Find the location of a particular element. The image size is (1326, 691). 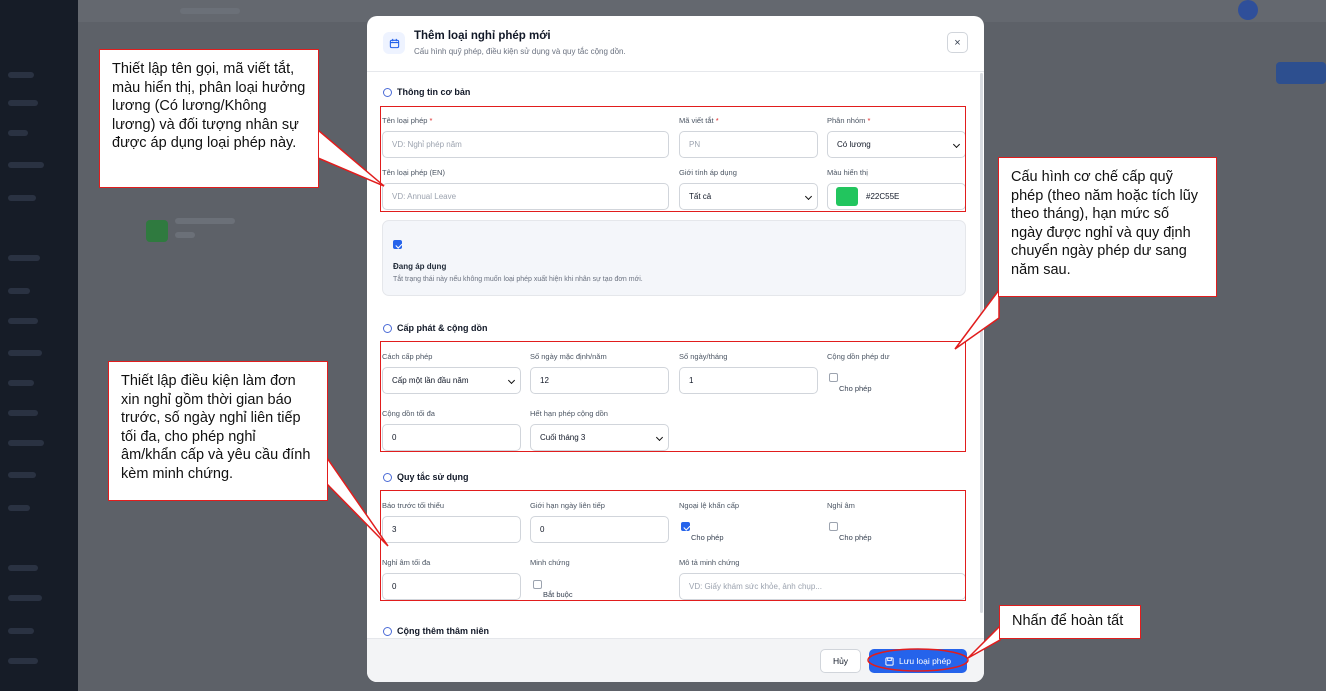

negative-option: Cho phép is located at coordinates (855, 537).